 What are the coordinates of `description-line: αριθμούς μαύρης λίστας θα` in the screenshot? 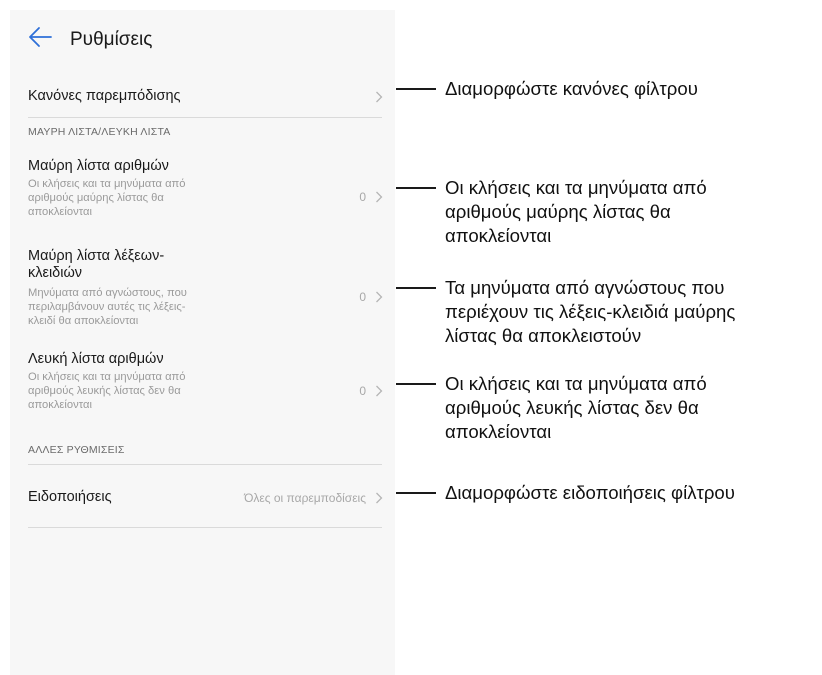 It's located at (96, 198).